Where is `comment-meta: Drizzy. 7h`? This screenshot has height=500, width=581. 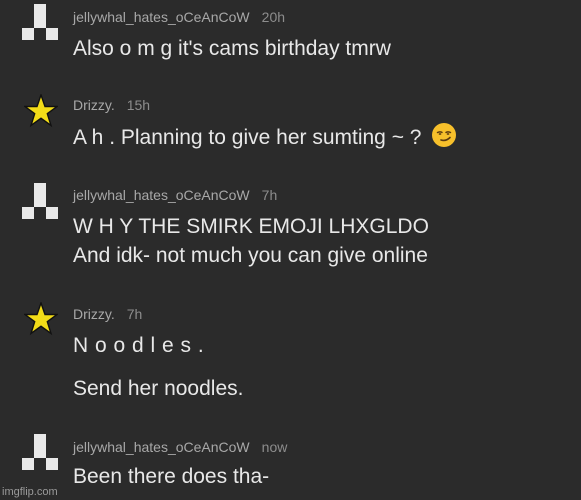
comment-meta: Drizzy. 7h is located at coordinates (107, 314).